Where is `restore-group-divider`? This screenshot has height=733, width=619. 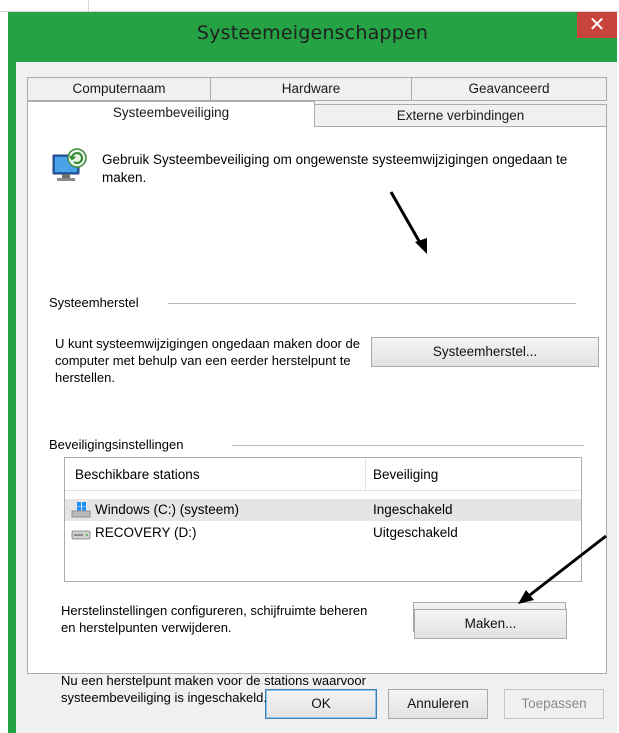 restore-group-divider is located at coordinates (372, 303).